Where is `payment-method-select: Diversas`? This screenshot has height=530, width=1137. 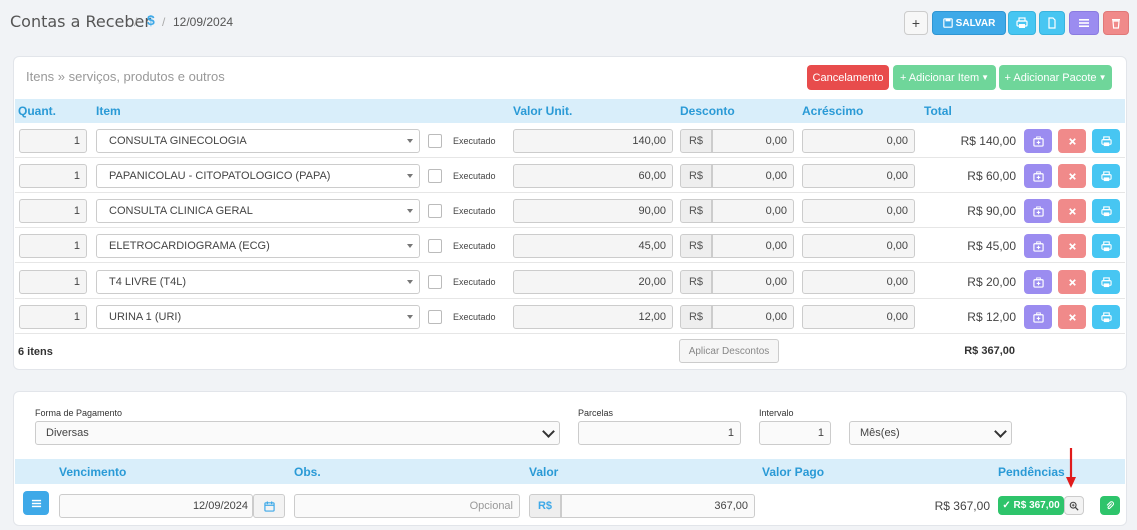 payment-method-select: Diversas is located at coordinates (297, 433).